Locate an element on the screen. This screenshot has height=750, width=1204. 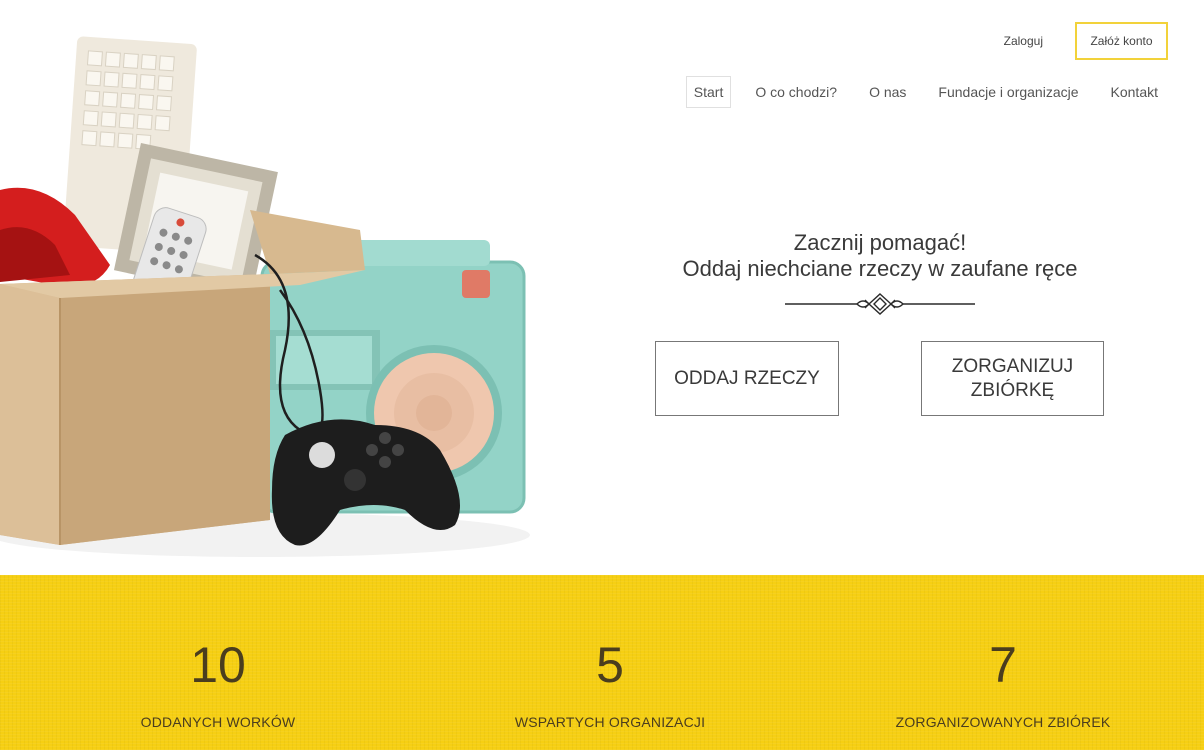
hero-title-line-2: Oddaj niechciane rzeczy w zaufane ręce is located at coordinates (880, 268).